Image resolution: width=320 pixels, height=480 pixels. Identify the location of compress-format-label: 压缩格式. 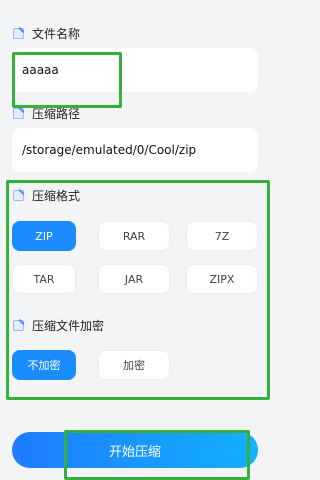
(56, 195).